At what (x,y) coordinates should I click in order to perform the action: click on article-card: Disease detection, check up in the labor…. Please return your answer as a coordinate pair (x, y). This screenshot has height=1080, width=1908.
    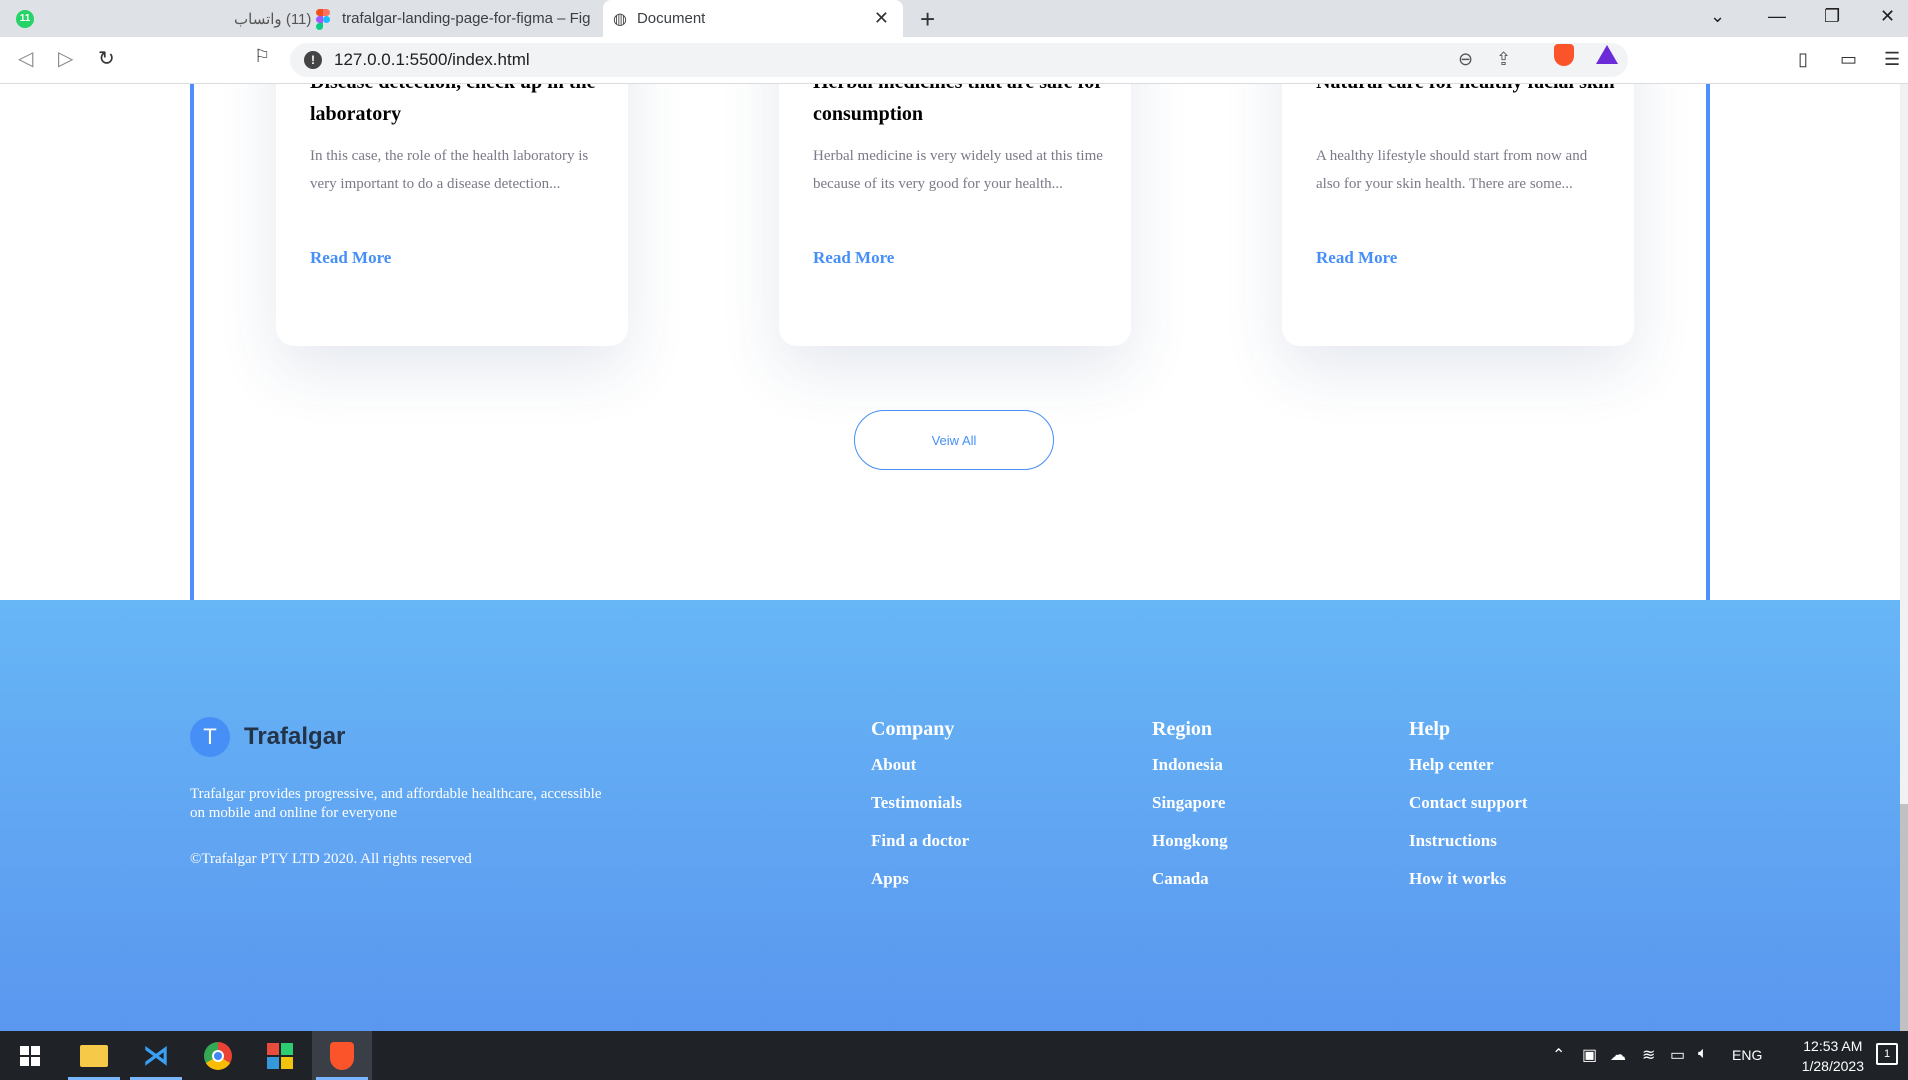
    Looking at the image, I should click on (452, 215).